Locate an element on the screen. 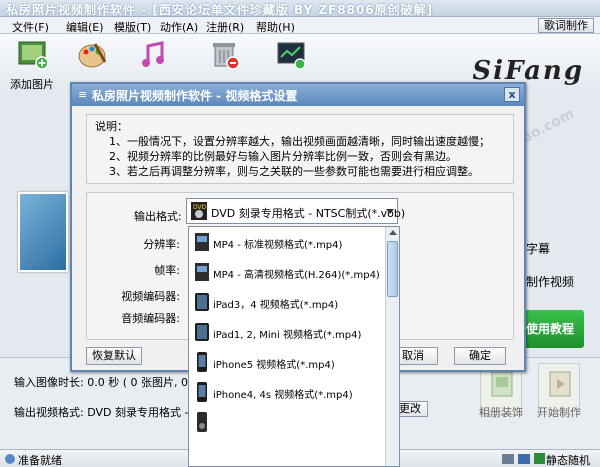 Image resolution: width=600 pixels, height=467 pixels. note-line: 1、一般情况下，设置分辨率越大，输出视频画面越清晰，同时输出速度越慢； is located at coordinates (299, 141).